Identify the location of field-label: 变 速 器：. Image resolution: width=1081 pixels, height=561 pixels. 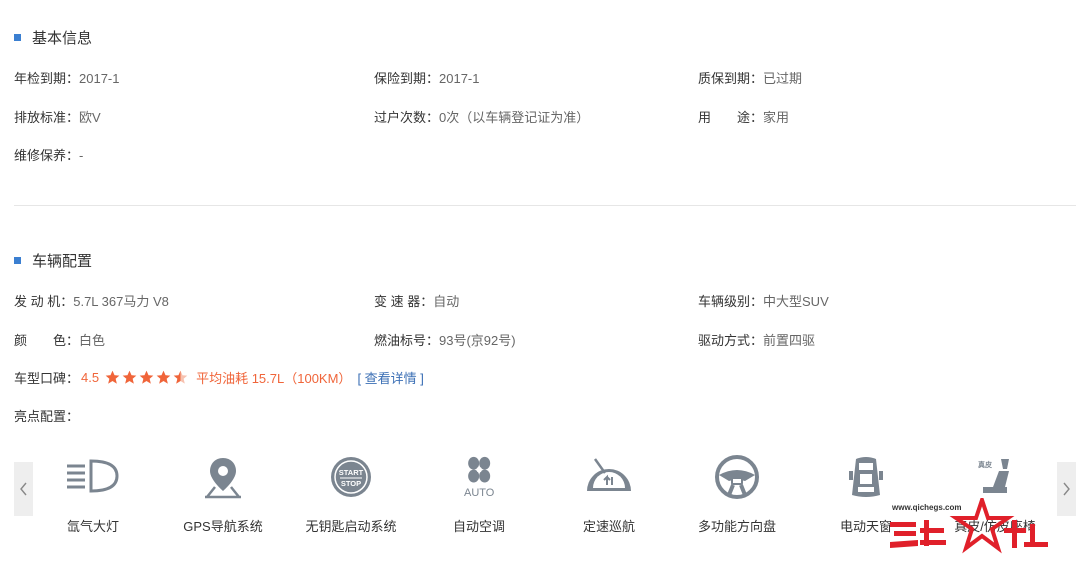
(404, 301).